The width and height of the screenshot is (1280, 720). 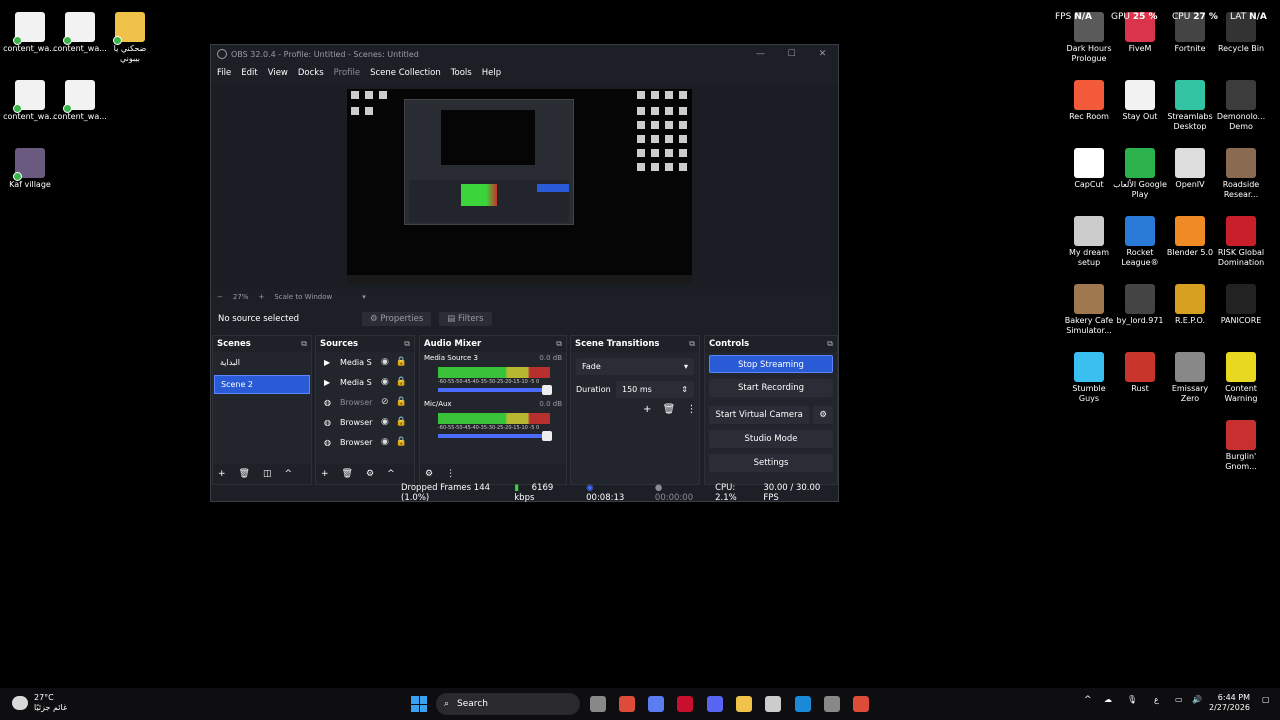 What do you see at coordinates (262, 384) in the screenshot?
I see `scene-item-selected: Scene 2` at bounding box center [262, 384].